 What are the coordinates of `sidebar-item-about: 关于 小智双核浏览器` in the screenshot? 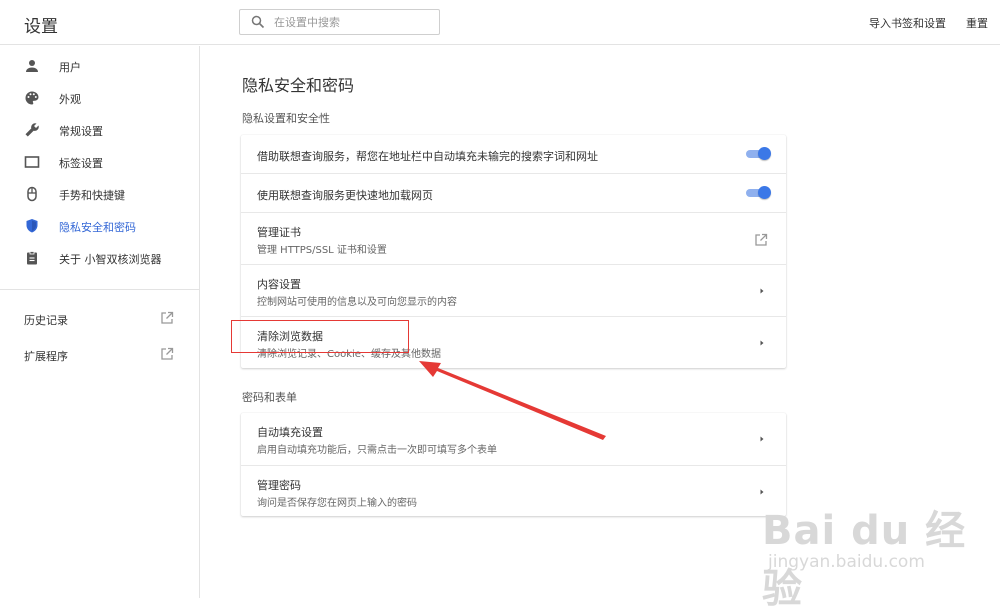 It's located at (99, 258).